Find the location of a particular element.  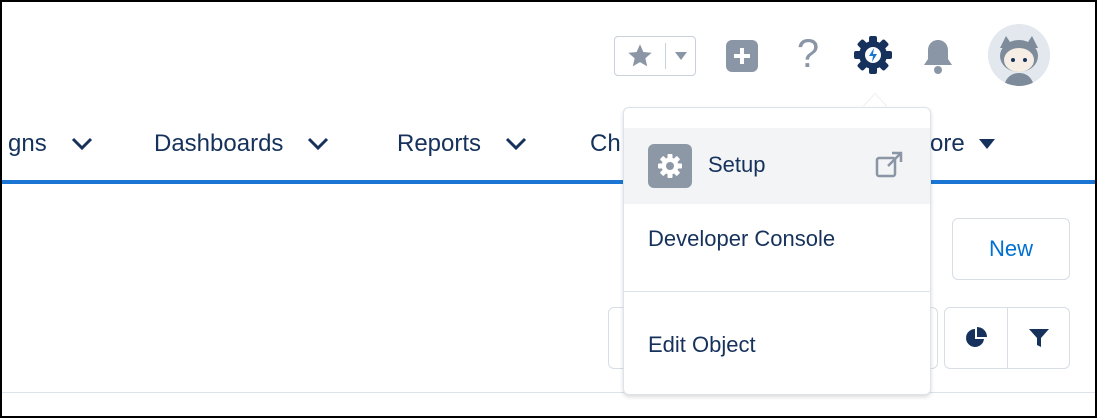

pie-chart-icon is located at coordinates (976, 337).